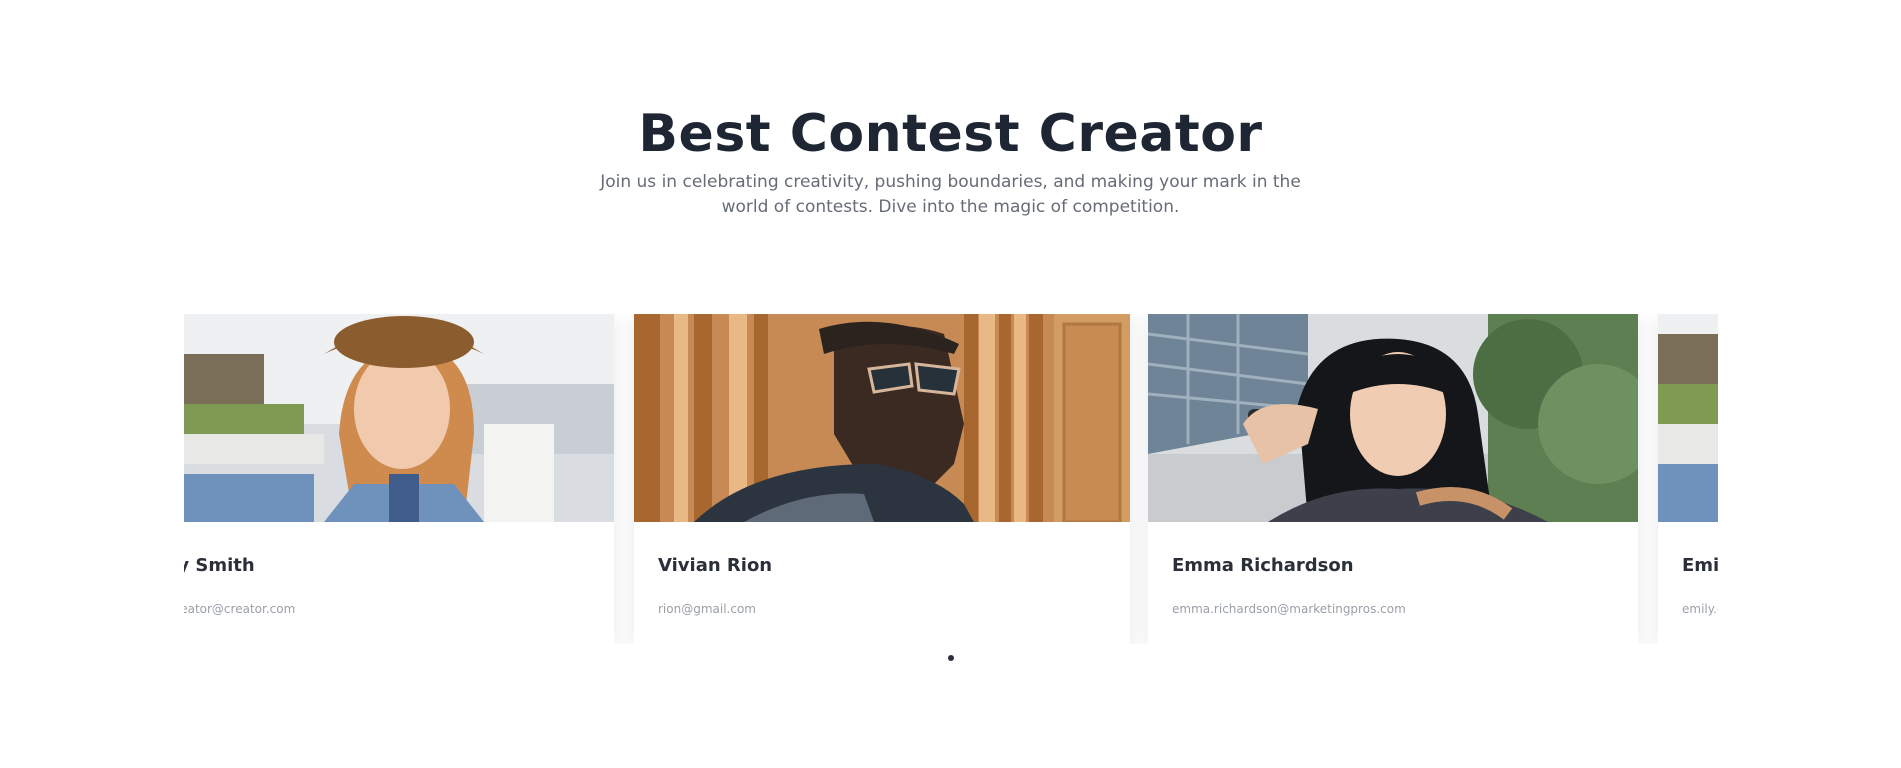 Image resolution: width=1901 pixels, height=768 pixels. What do you see at coordinates (951, 658) in the screenshot?
I see `carousel-pagination-dot` at bounding box center [951, 658].